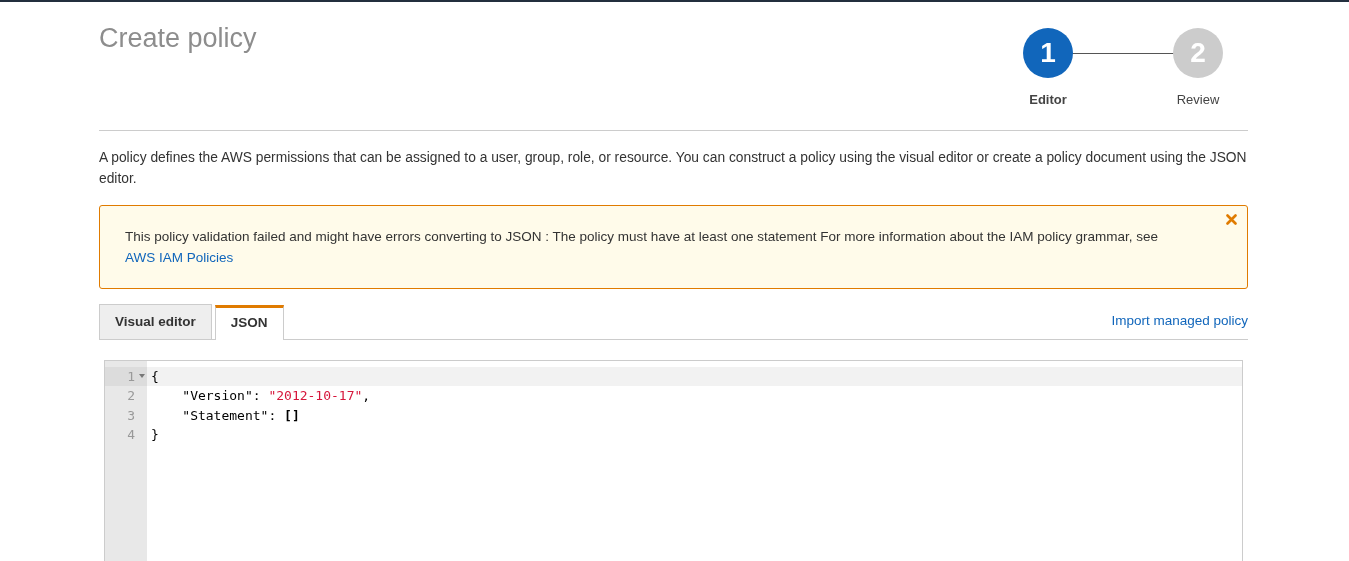 This screenshot has height=561, width=1349. What do you see at coordinates (1198, 100) in the screenshot?
I see `step-label: Review` at bounding box center [1198, 100].